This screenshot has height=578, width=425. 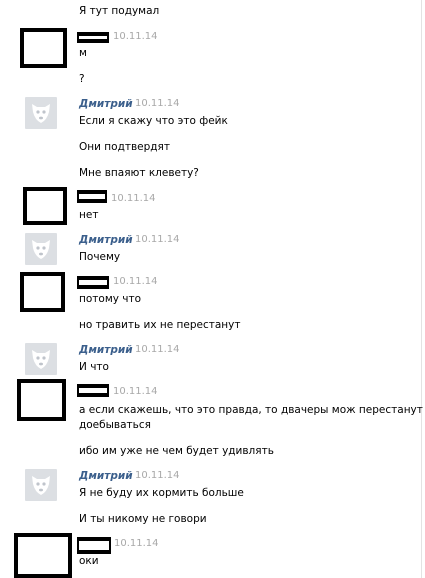 I want to click on message-text: Мне впаяют клевету?, so click(x=139, y=173).